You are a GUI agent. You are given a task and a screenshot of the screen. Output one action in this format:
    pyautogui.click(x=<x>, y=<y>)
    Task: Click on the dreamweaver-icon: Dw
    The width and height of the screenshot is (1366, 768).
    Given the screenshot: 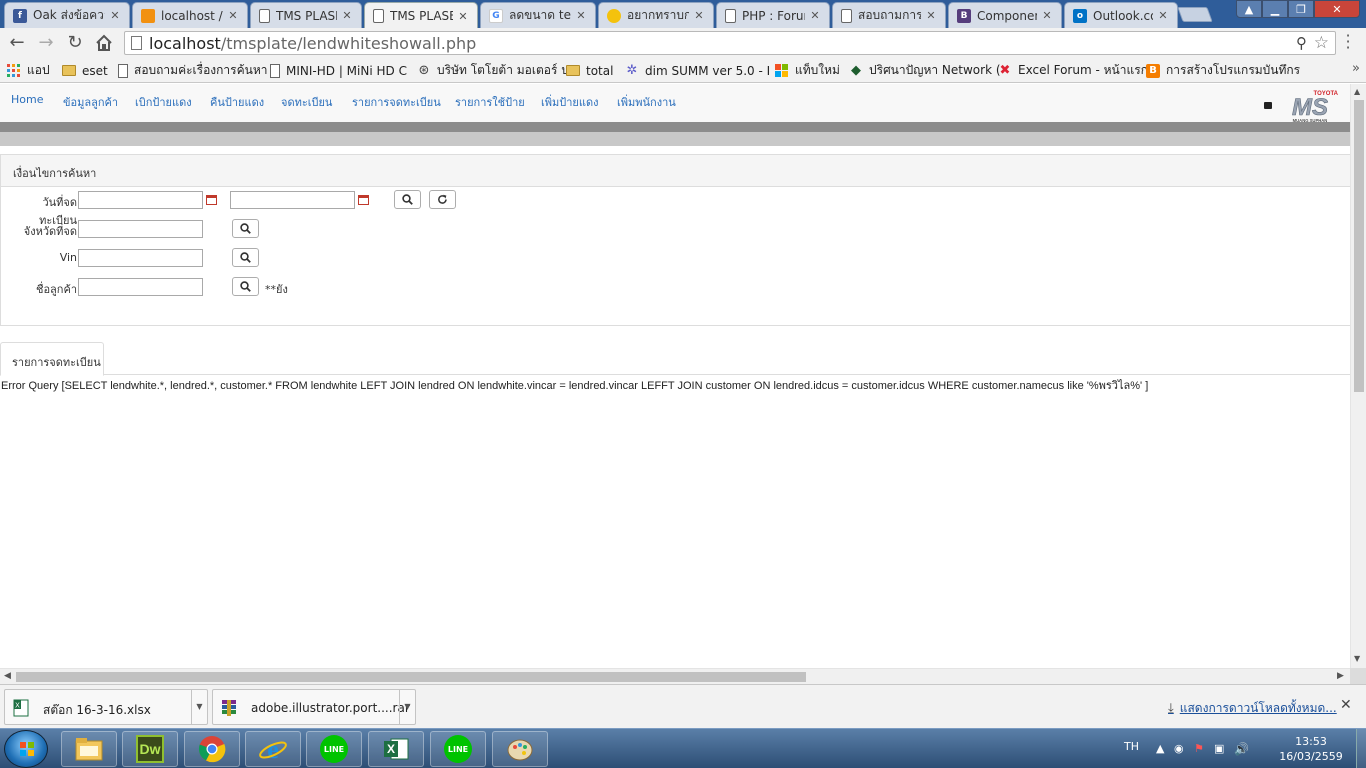 What is the action you would take?
    pyautogui.click(x=150, y=749)
    